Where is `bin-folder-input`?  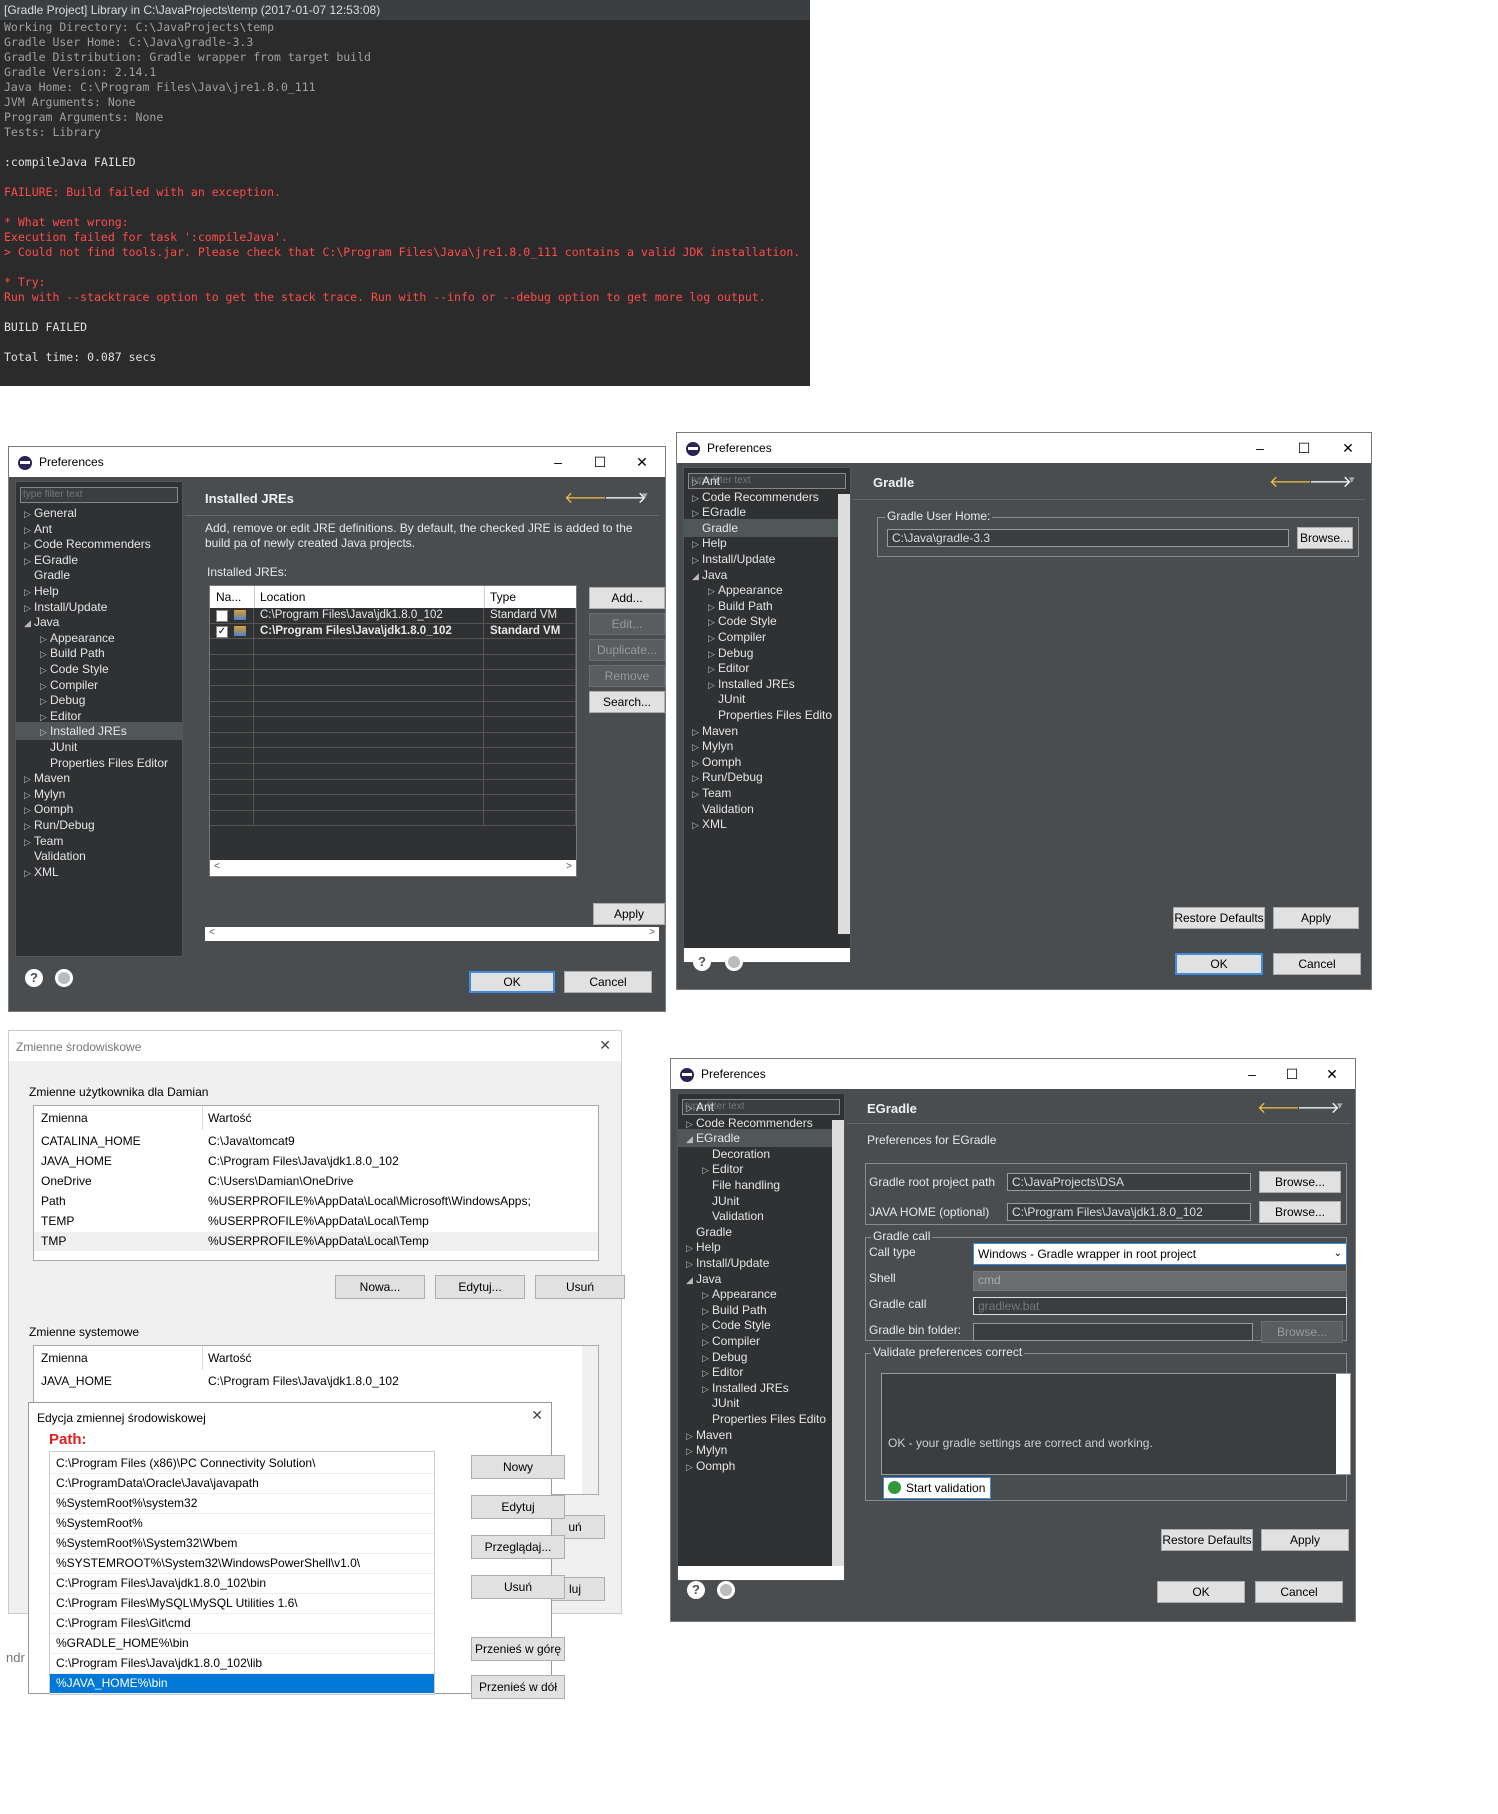 bin-folder-input is located at coordinates (1113, 1332).